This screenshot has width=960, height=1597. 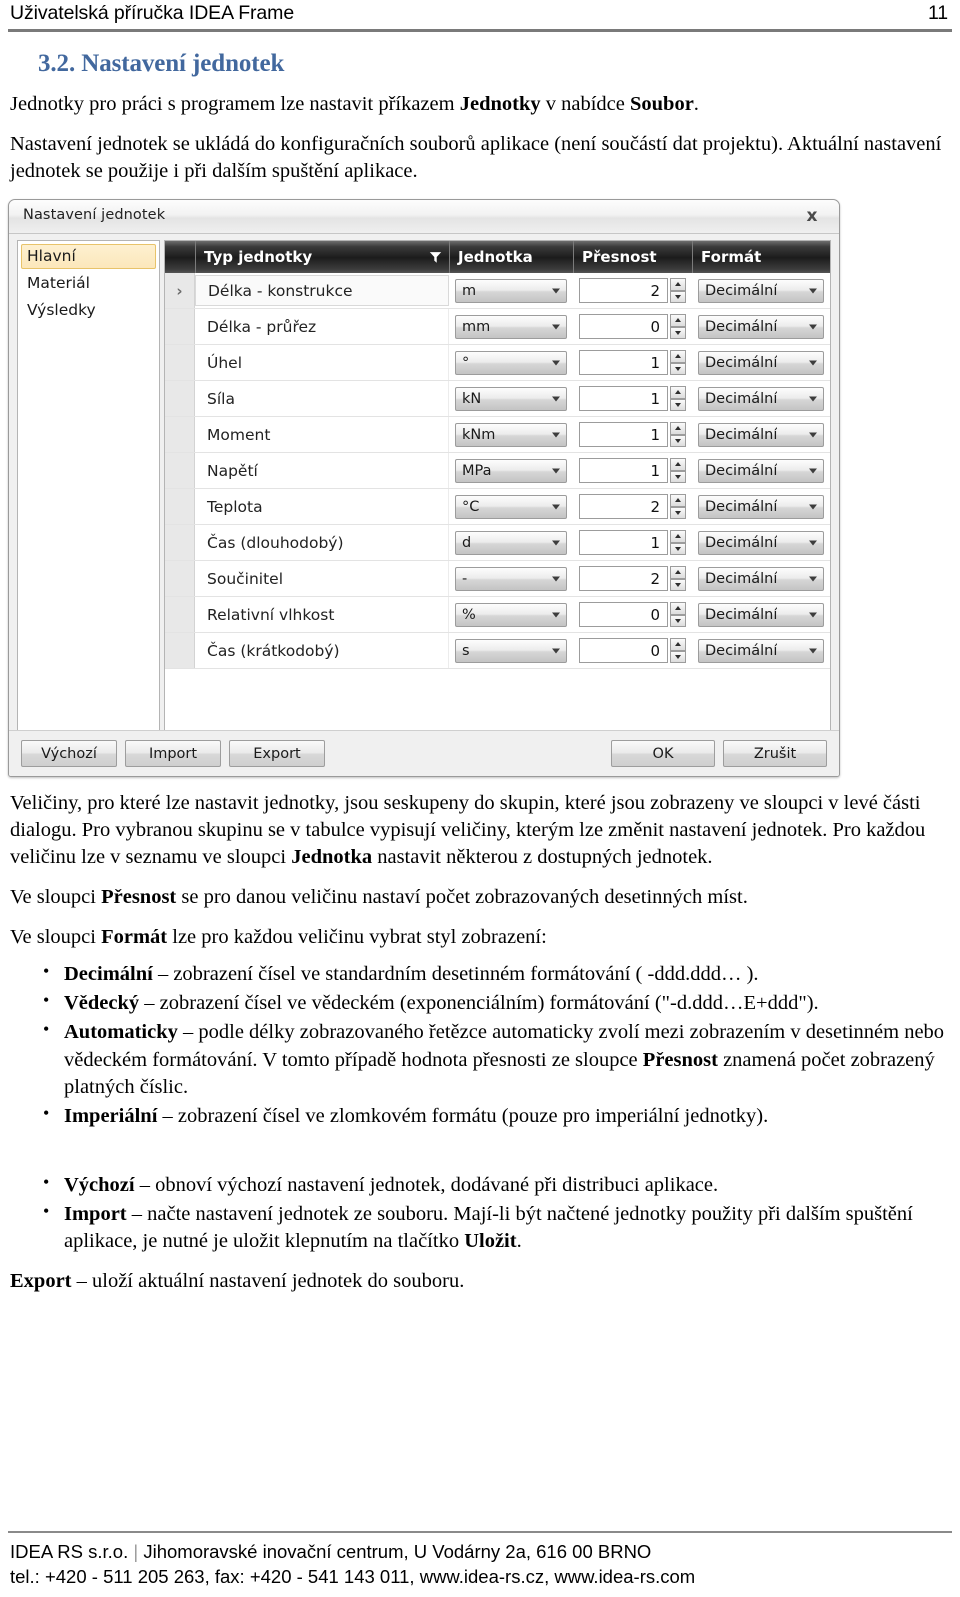 I want to click on unit-select: d, so click(x=511, y=542).